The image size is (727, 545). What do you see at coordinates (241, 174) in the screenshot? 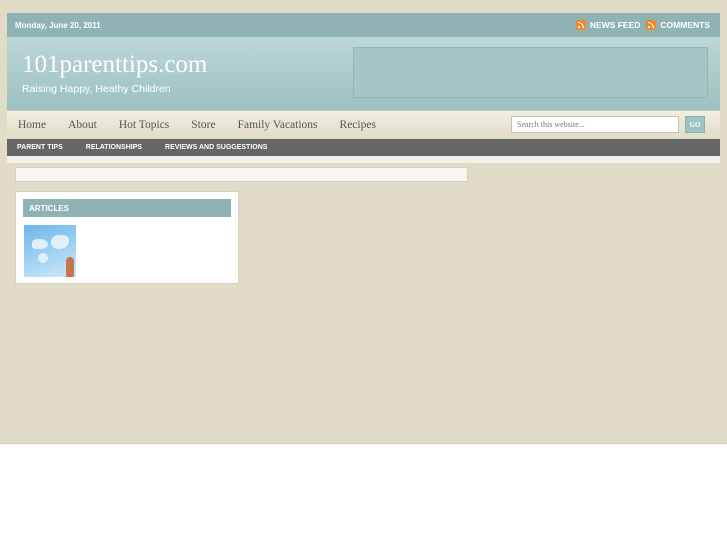
I see `content-notice-bar` at bounding box center [241, 174].